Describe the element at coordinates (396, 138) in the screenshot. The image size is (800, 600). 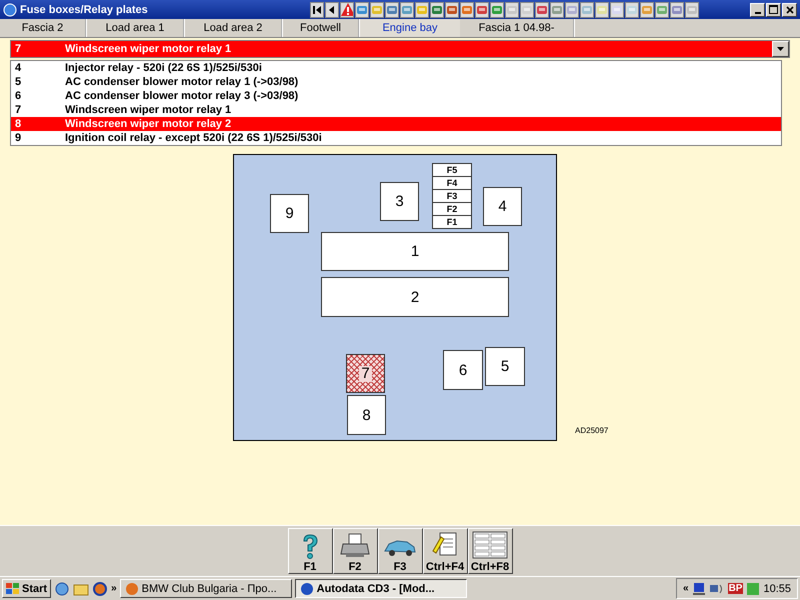
I see `list-row: 9 Ignition coil relay - except 520i (22 6S 1)/525i/530i` at that location.